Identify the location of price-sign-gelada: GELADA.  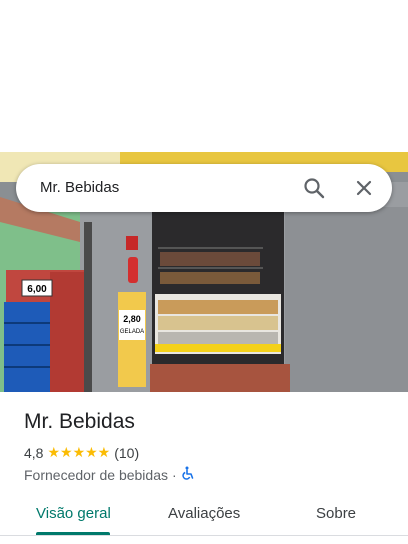
(132, 332).